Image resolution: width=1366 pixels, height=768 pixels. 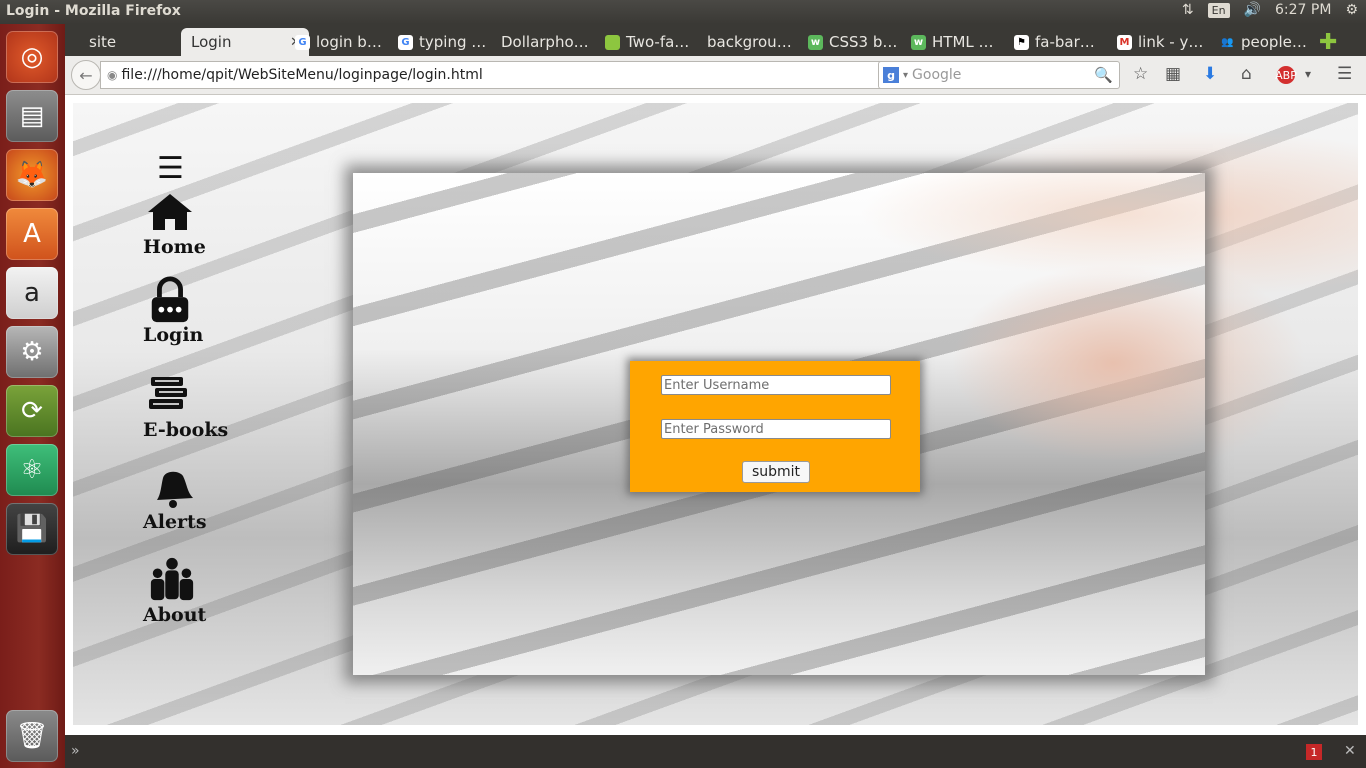 What do you see at coordinates (175, 522) in the screenshot?
I see `menu-label: Alerts` at bounding box center [175, 522].